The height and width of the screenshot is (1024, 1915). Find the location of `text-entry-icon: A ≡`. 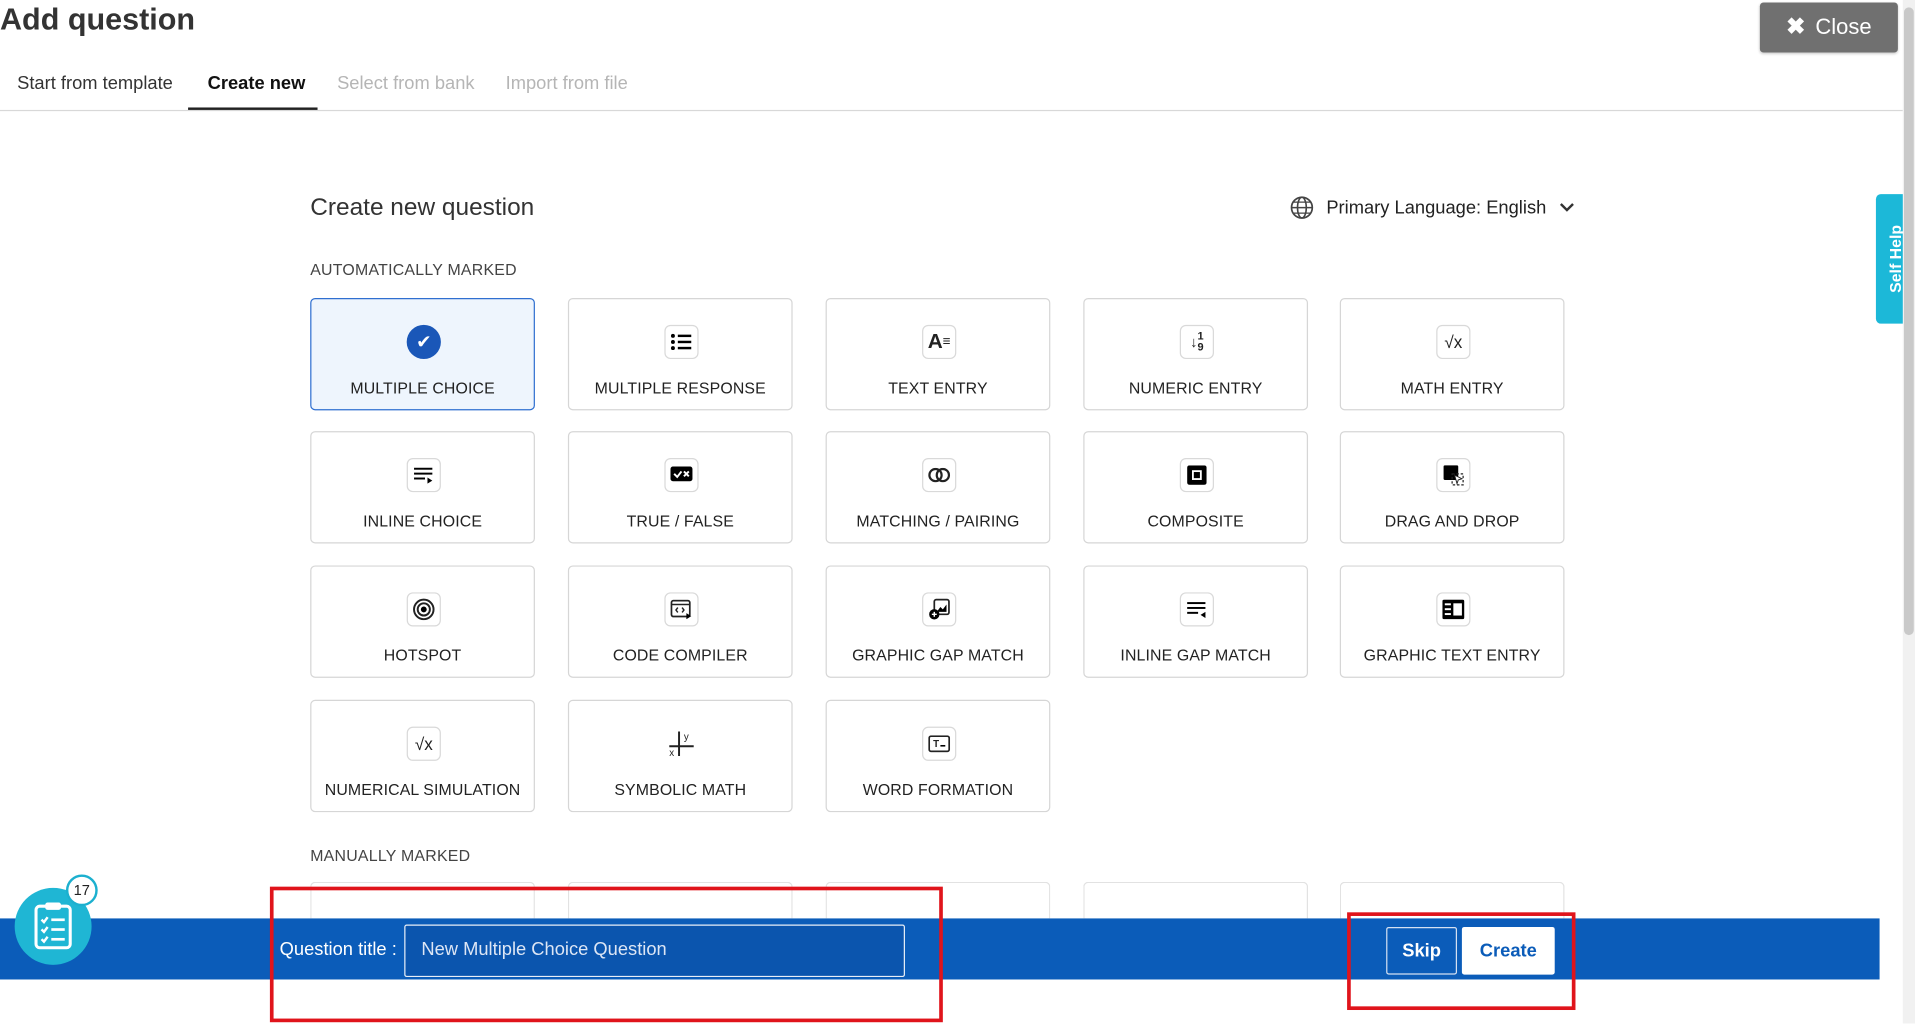

text-entry-icon: A ≡ is located at coordinates (939, 342).